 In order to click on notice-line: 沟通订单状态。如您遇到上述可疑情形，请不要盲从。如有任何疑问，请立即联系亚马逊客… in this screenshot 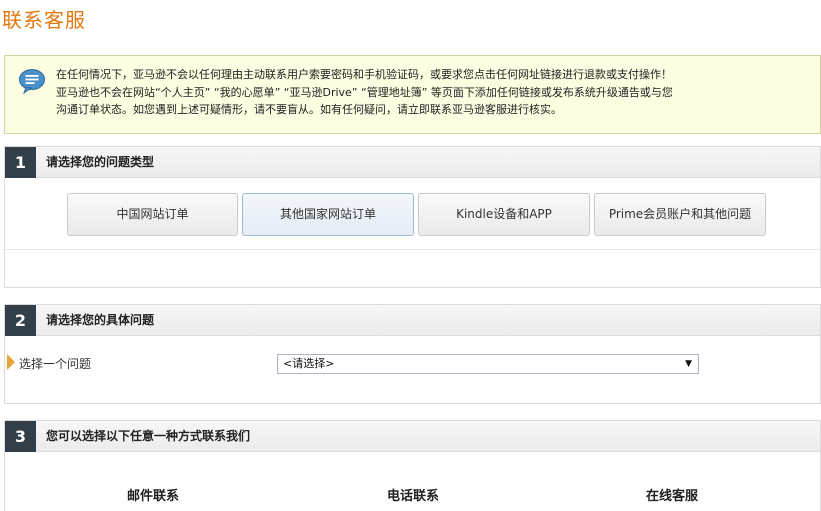, I will do `click(309, 109)`.